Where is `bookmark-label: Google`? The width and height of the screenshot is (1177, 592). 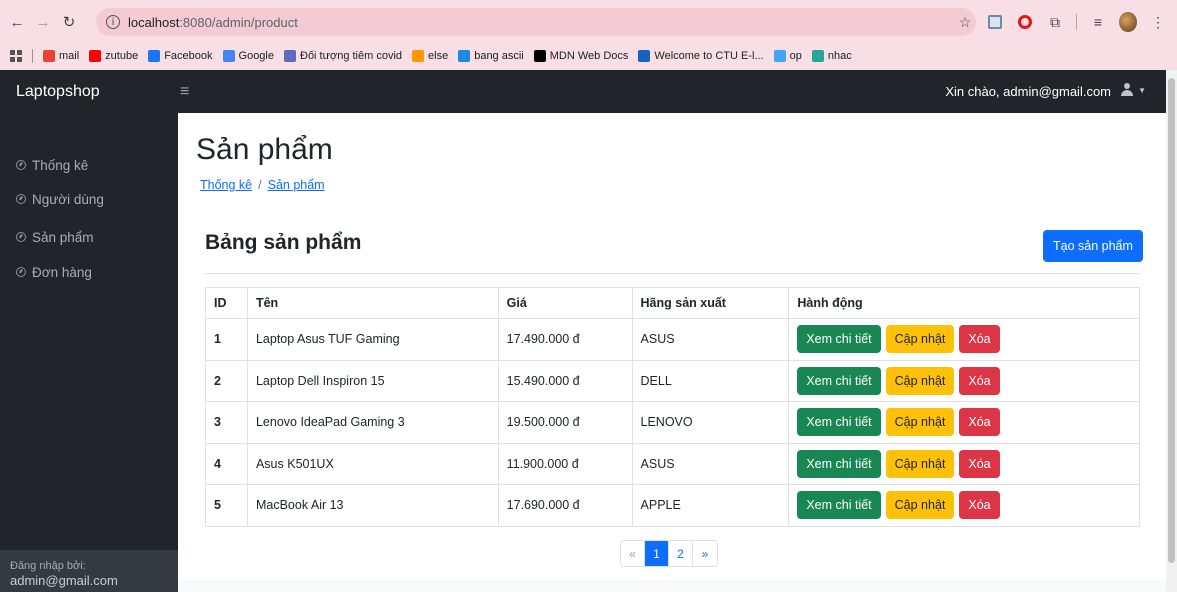 bookmark-label: Google is located at coordinates (256, 56).